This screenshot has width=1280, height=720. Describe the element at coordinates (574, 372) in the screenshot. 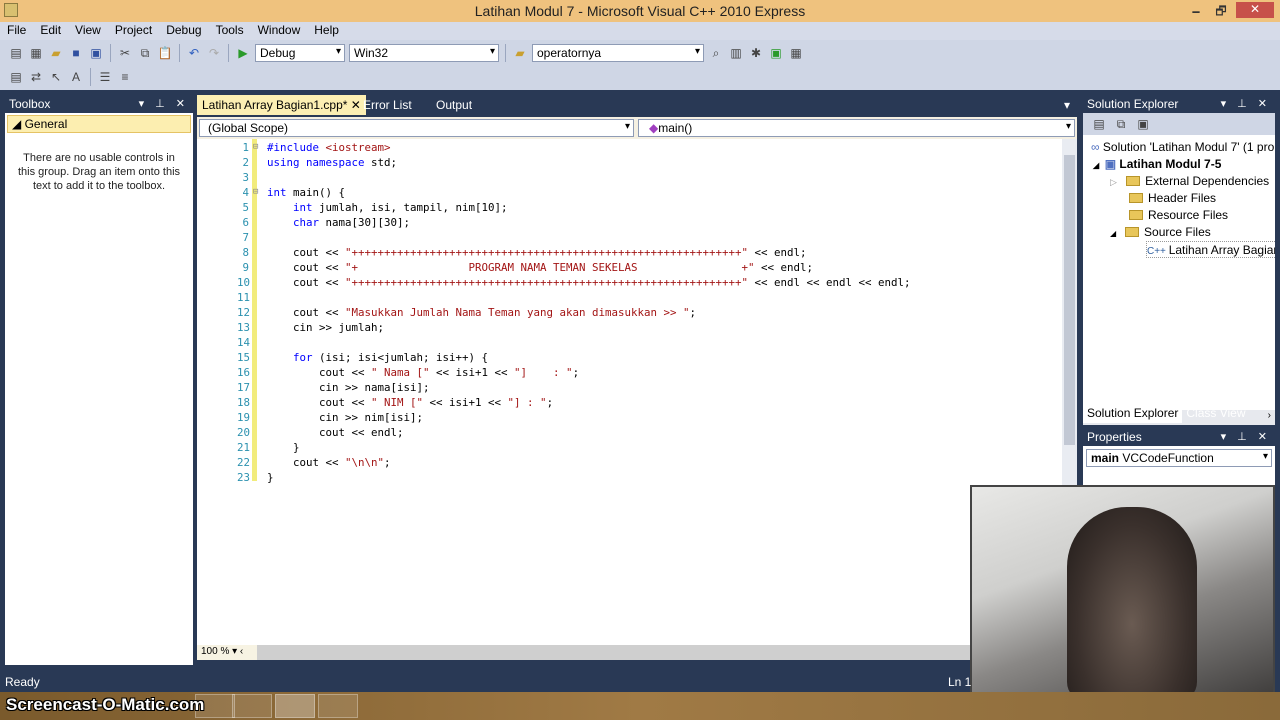

I see `code-line: 16 cout << " Nama [" << isi+1 << "] : ";` at that location.